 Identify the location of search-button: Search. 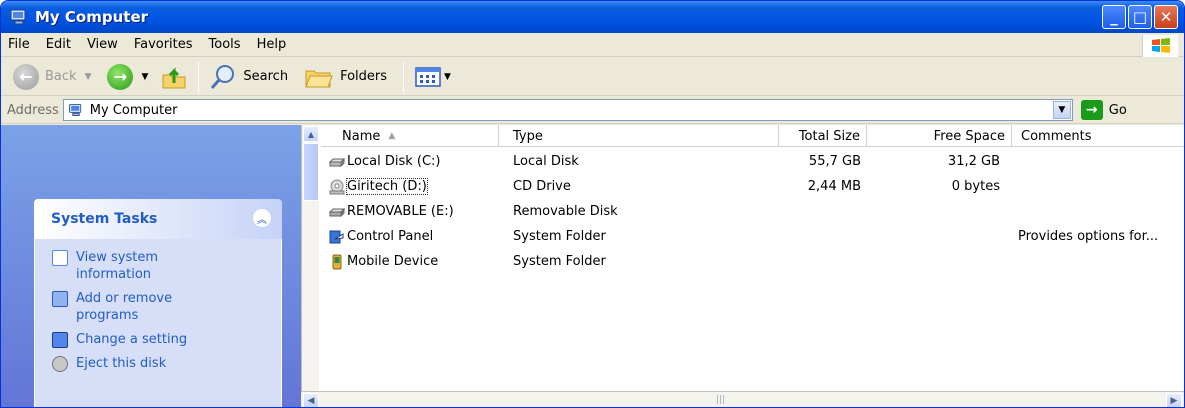
(248, 77).